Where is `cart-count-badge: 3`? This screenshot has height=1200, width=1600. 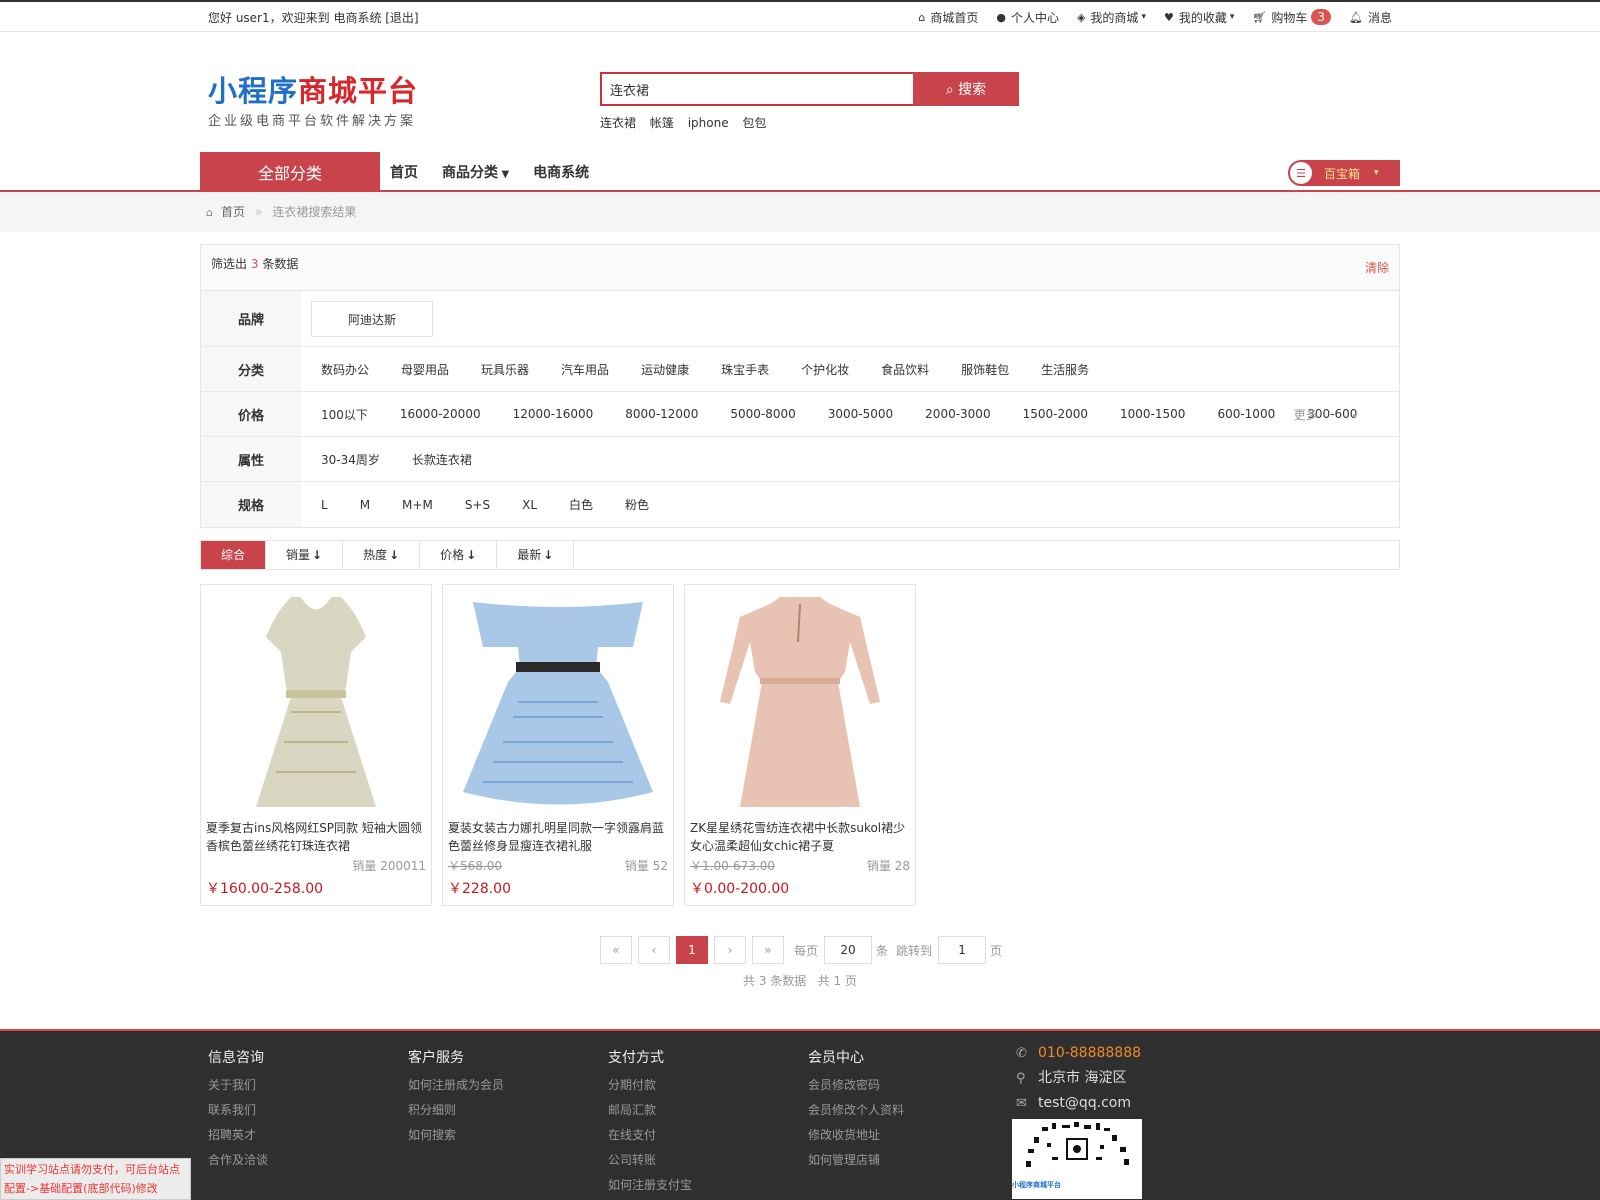
cart-count-badge: 3 is located at coordinates (1321, 17).